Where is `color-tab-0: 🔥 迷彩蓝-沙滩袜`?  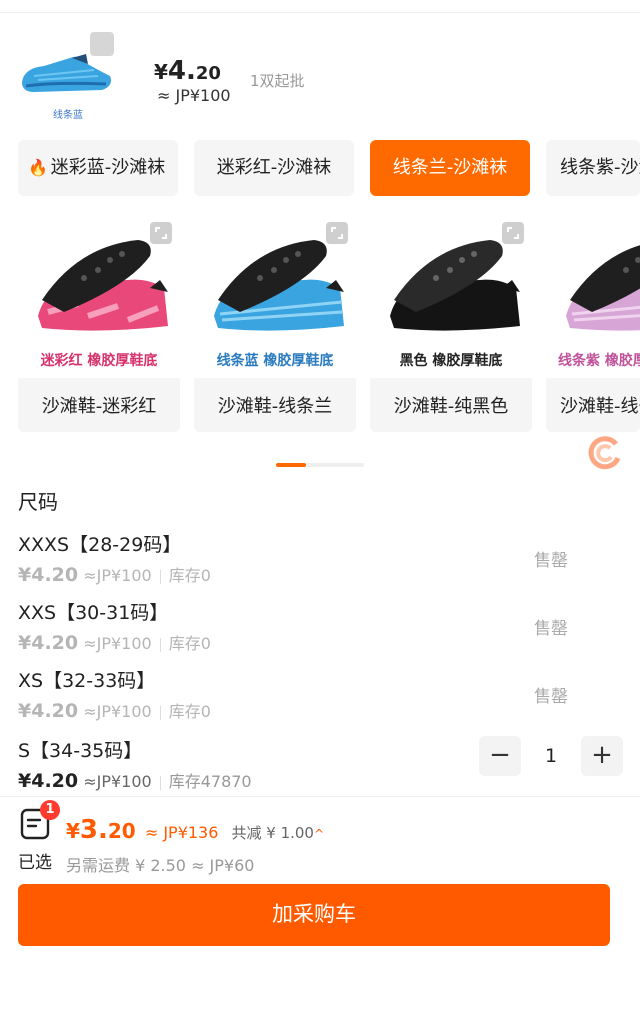 color-tab-0: 🔥 迷彩蓝-沙滩袜 is located at coordinates (98, 168).